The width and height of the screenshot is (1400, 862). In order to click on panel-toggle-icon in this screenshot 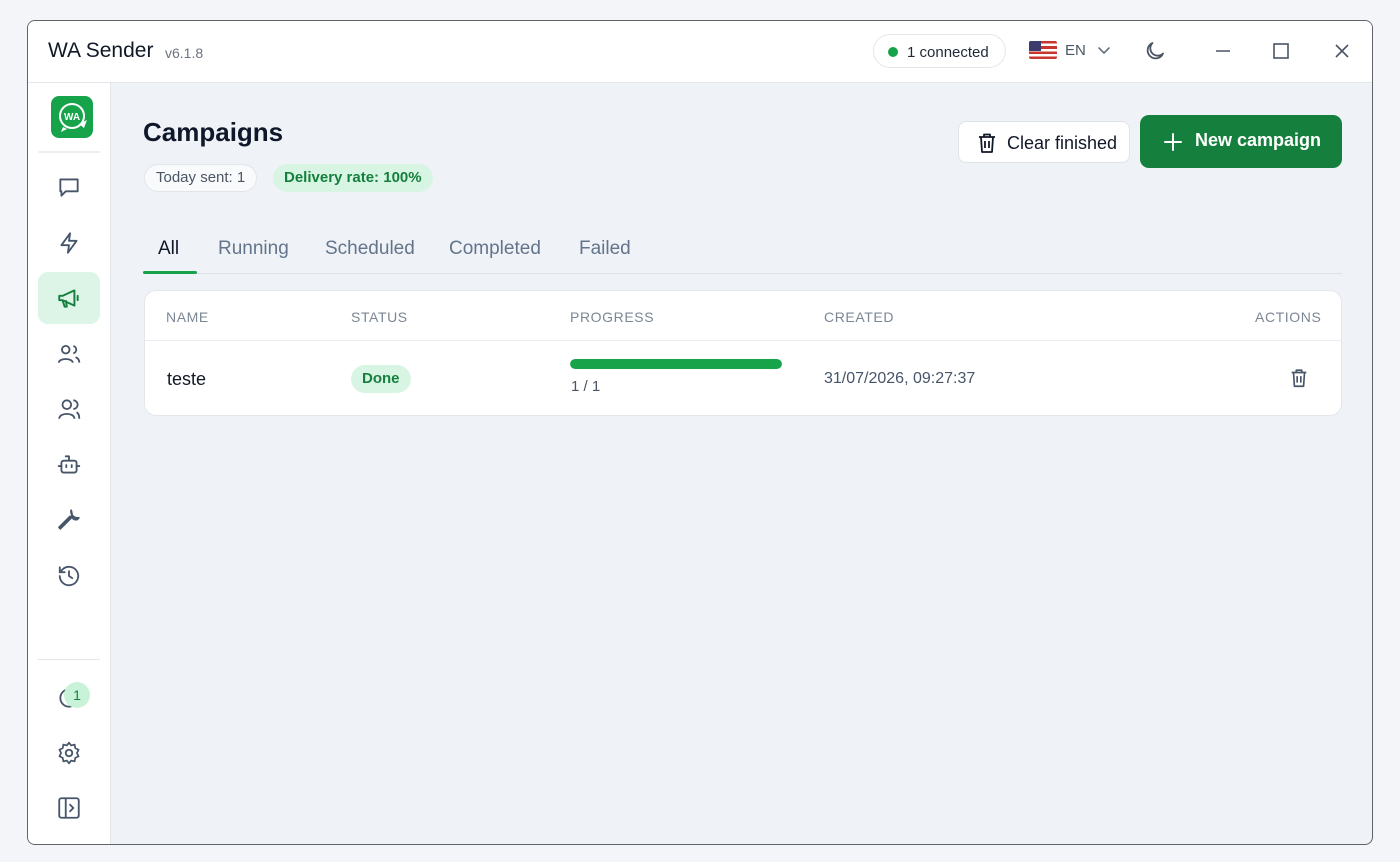, I will do `click(69, 808)`.